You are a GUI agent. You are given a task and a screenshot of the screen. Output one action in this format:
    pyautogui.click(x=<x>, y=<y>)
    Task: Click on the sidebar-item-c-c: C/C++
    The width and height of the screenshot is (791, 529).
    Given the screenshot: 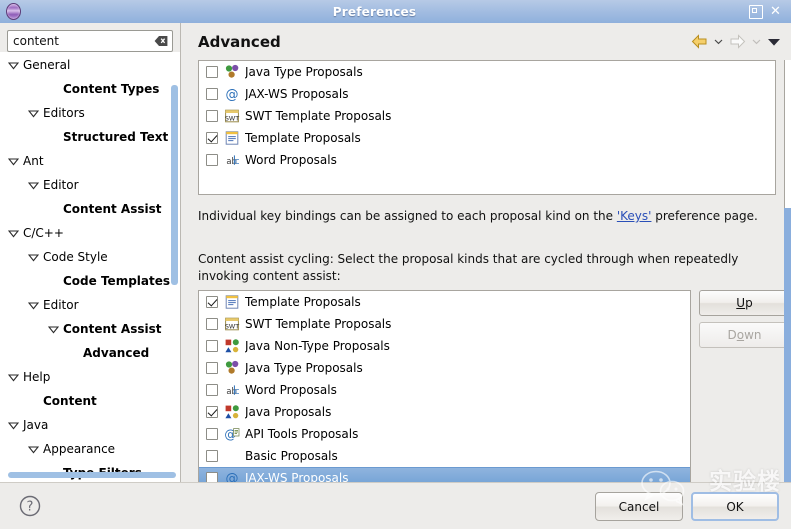 What is the action you would take?
    pyautogui.click(x=90, y=233)
    